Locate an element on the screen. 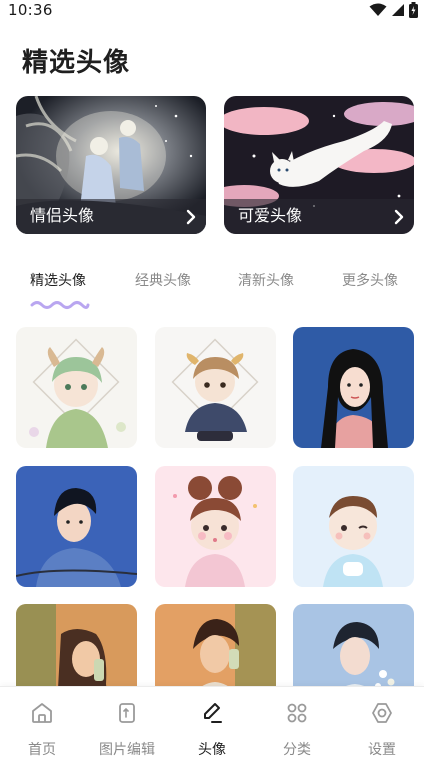 The height and width of the screenshot is (762, 424). wifi-icon is located at coordinates (378, 9).